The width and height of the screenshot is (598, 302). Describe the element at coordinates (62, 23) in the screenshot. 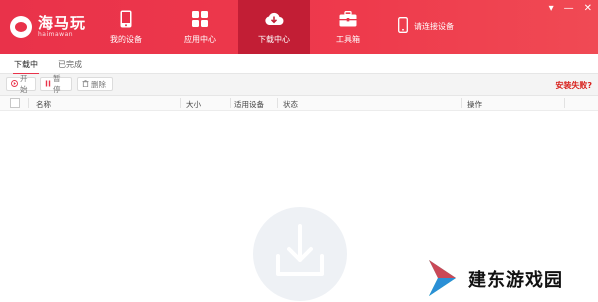

I see `logo-name: 海马玩` at that location.